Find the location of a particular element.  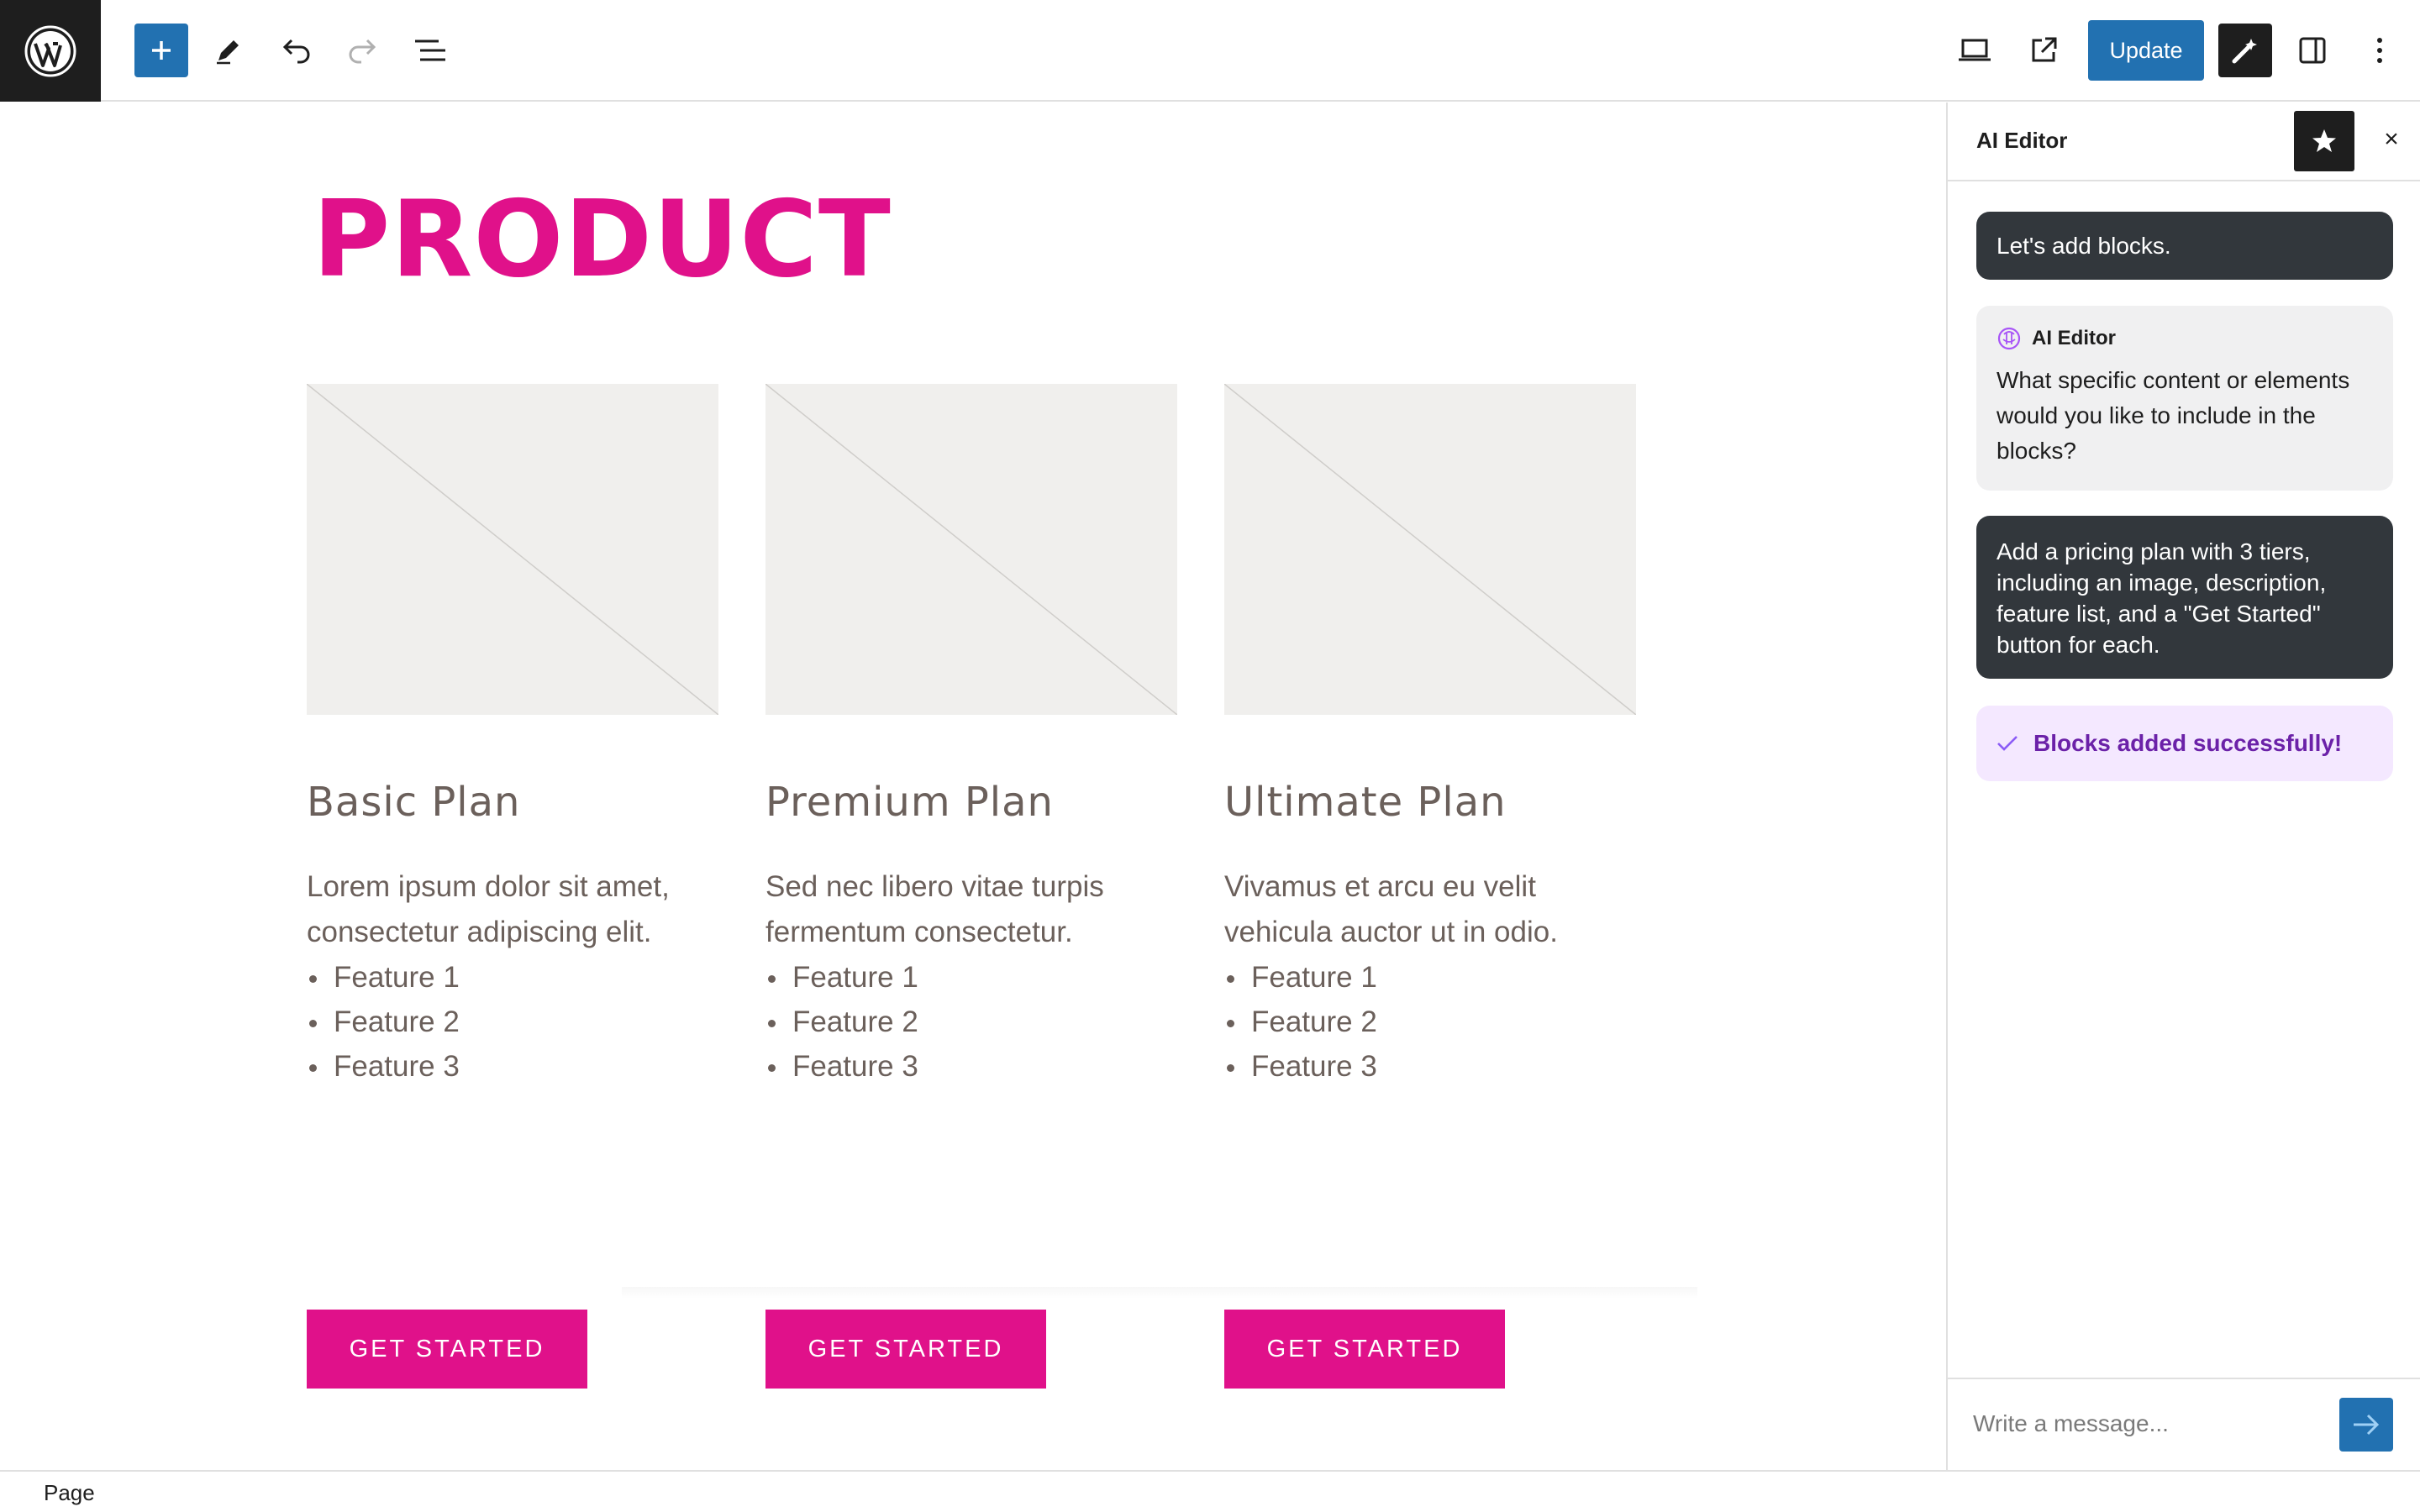

list-view-button is located at coordinates (430, 50).